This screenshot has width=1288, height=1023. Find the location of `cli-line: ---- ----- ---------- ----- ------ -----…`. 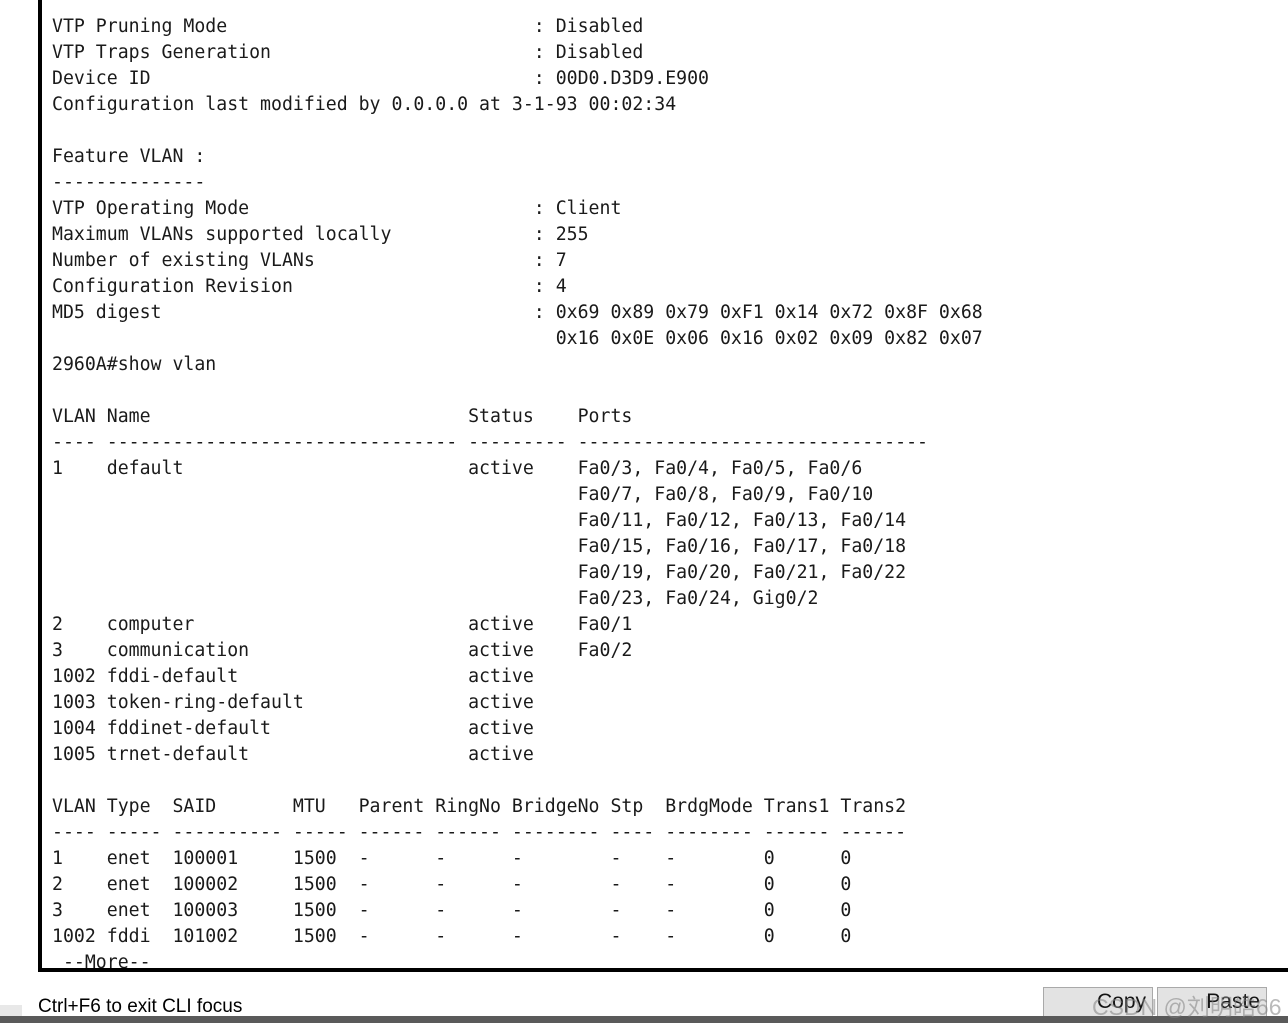

cli-line: ---- ----- ---------- ----- ------ -----… is located at coordinates (479, 832).